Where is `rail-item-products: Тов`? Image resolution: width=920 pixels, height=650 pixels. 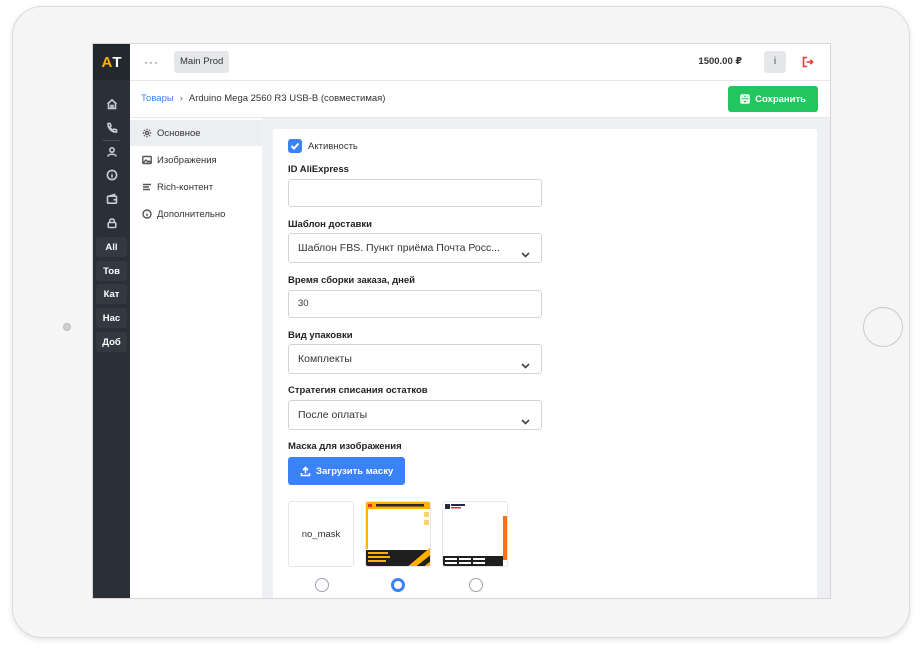 rail-item-products: Тов is located at coordinates (111, 271).